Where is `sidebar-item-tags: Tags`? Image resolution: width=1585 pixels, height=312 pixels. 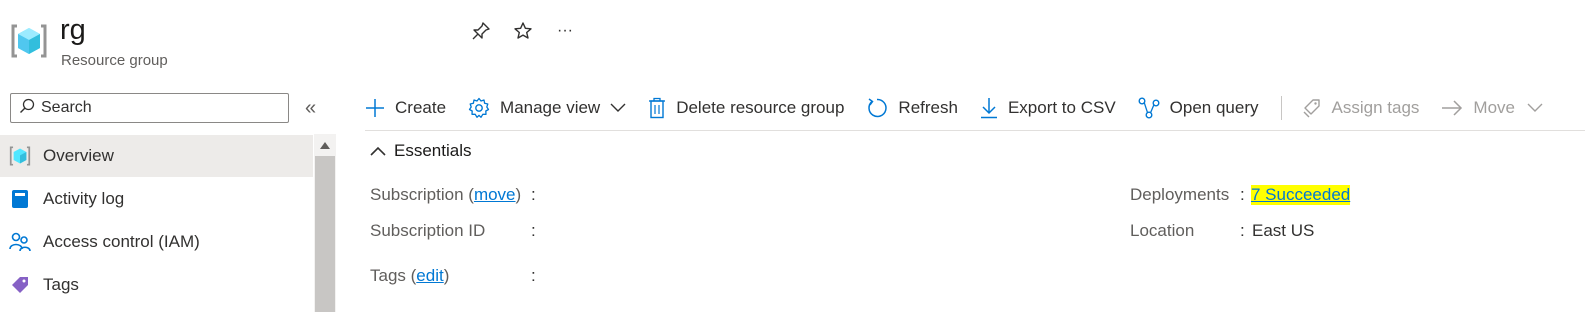 sidebar-item-tags: Tags is located at coordinates (156, 285).